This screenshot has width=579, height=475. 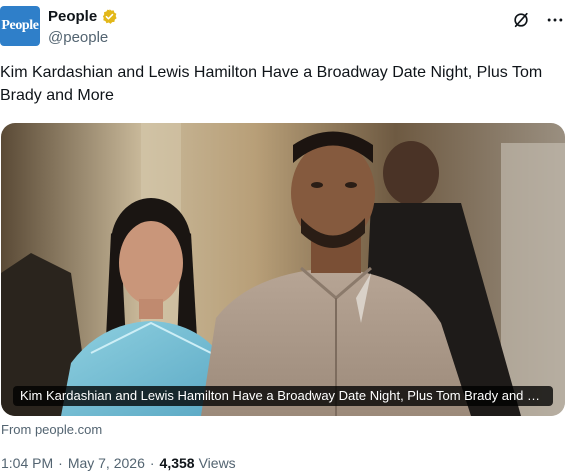 What do you see at coordinates (177, 463) in the screenshot?
I see `views-count: 4,358` at bounding box center [177, 463].